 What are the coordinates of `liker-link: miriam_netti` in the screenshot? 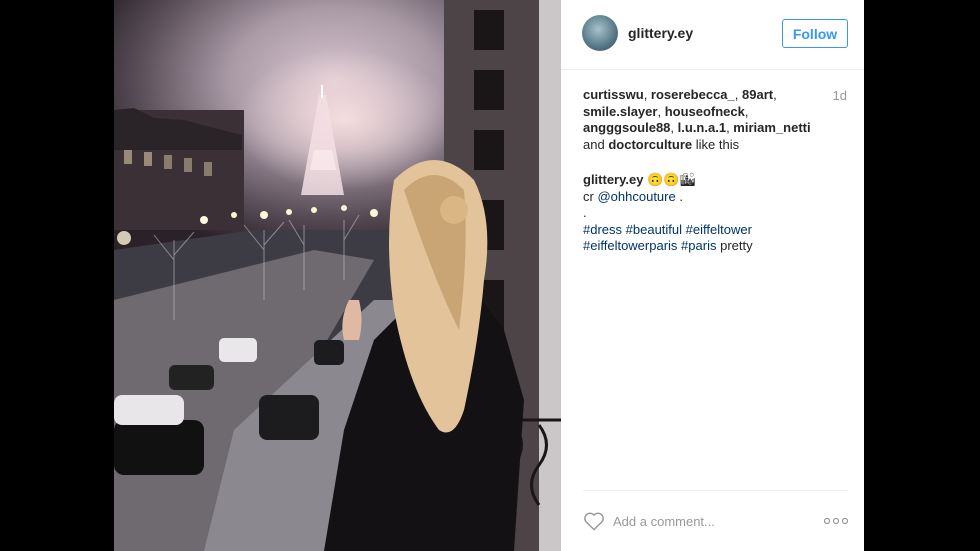 It's located at (771, 127).